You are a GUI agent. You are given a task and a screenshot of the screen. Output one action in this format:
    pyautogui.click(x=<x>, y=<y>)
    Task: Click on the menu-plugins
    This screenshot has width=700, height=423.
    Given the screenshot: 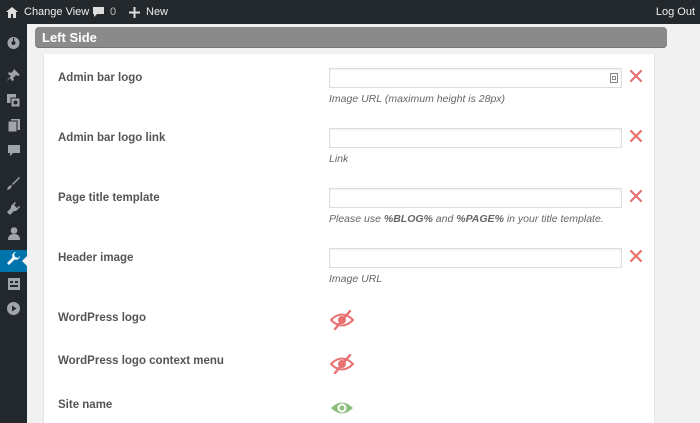 What is the action you would take?
    pyautogui.click(x=13, y=211)
    